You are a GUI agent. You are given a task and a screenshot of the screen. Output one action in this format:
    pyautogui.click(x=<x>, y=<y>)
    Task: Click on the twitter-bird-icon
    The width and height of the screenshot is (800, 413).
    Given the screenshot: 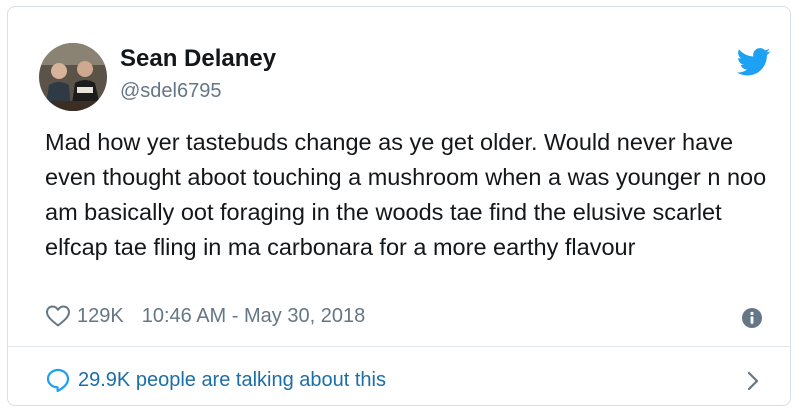 What is the action you would take?
    pyautogui.click(x=753, y=62)
    